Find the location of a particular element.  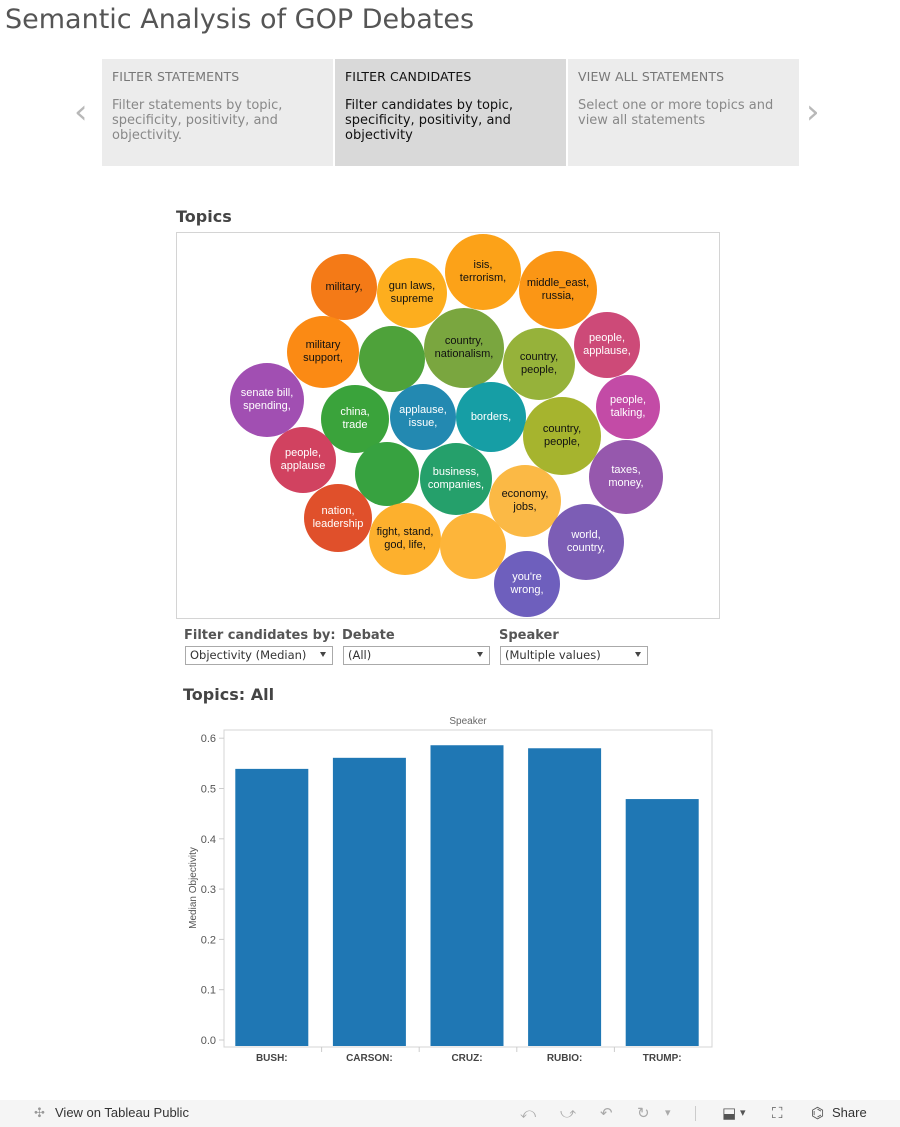

y-tick-label: 0.5 is located at coordinates (208, 790).